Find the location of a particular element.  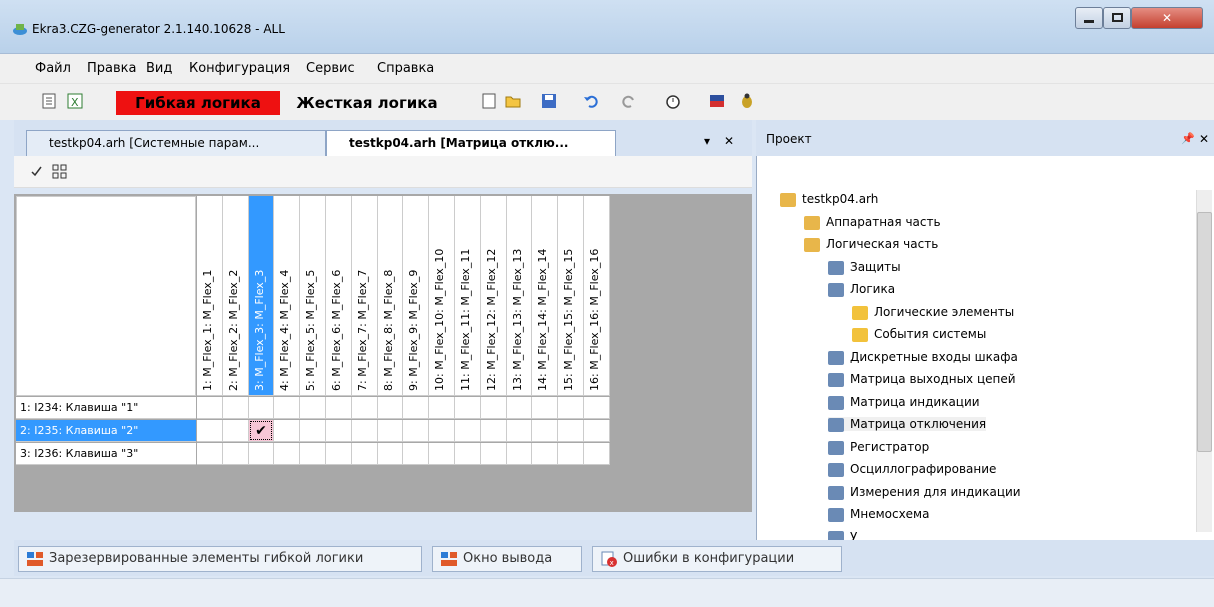

tab-menu-icon: ▾ is located at coordinates (707, 141).